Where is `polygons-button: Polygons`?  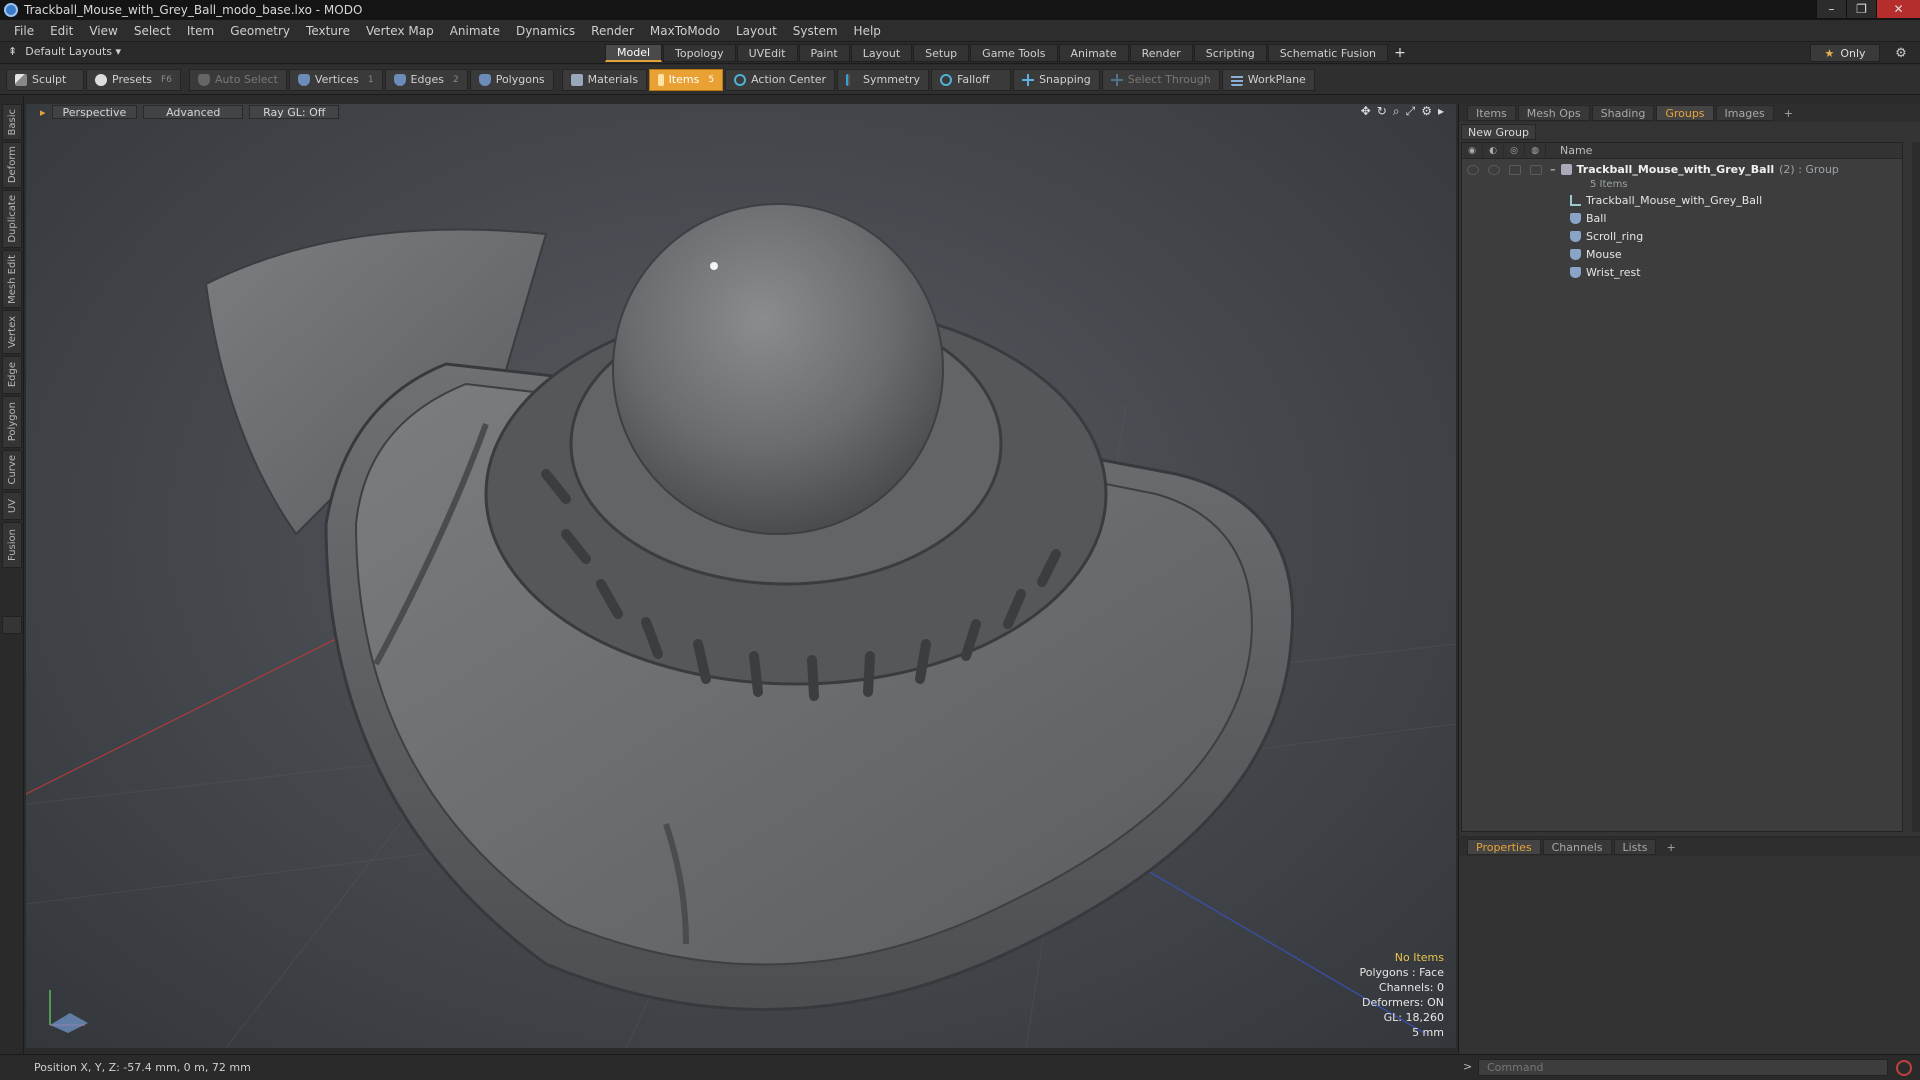
polygons-button: Polygons is located at coordinates (511, 79).